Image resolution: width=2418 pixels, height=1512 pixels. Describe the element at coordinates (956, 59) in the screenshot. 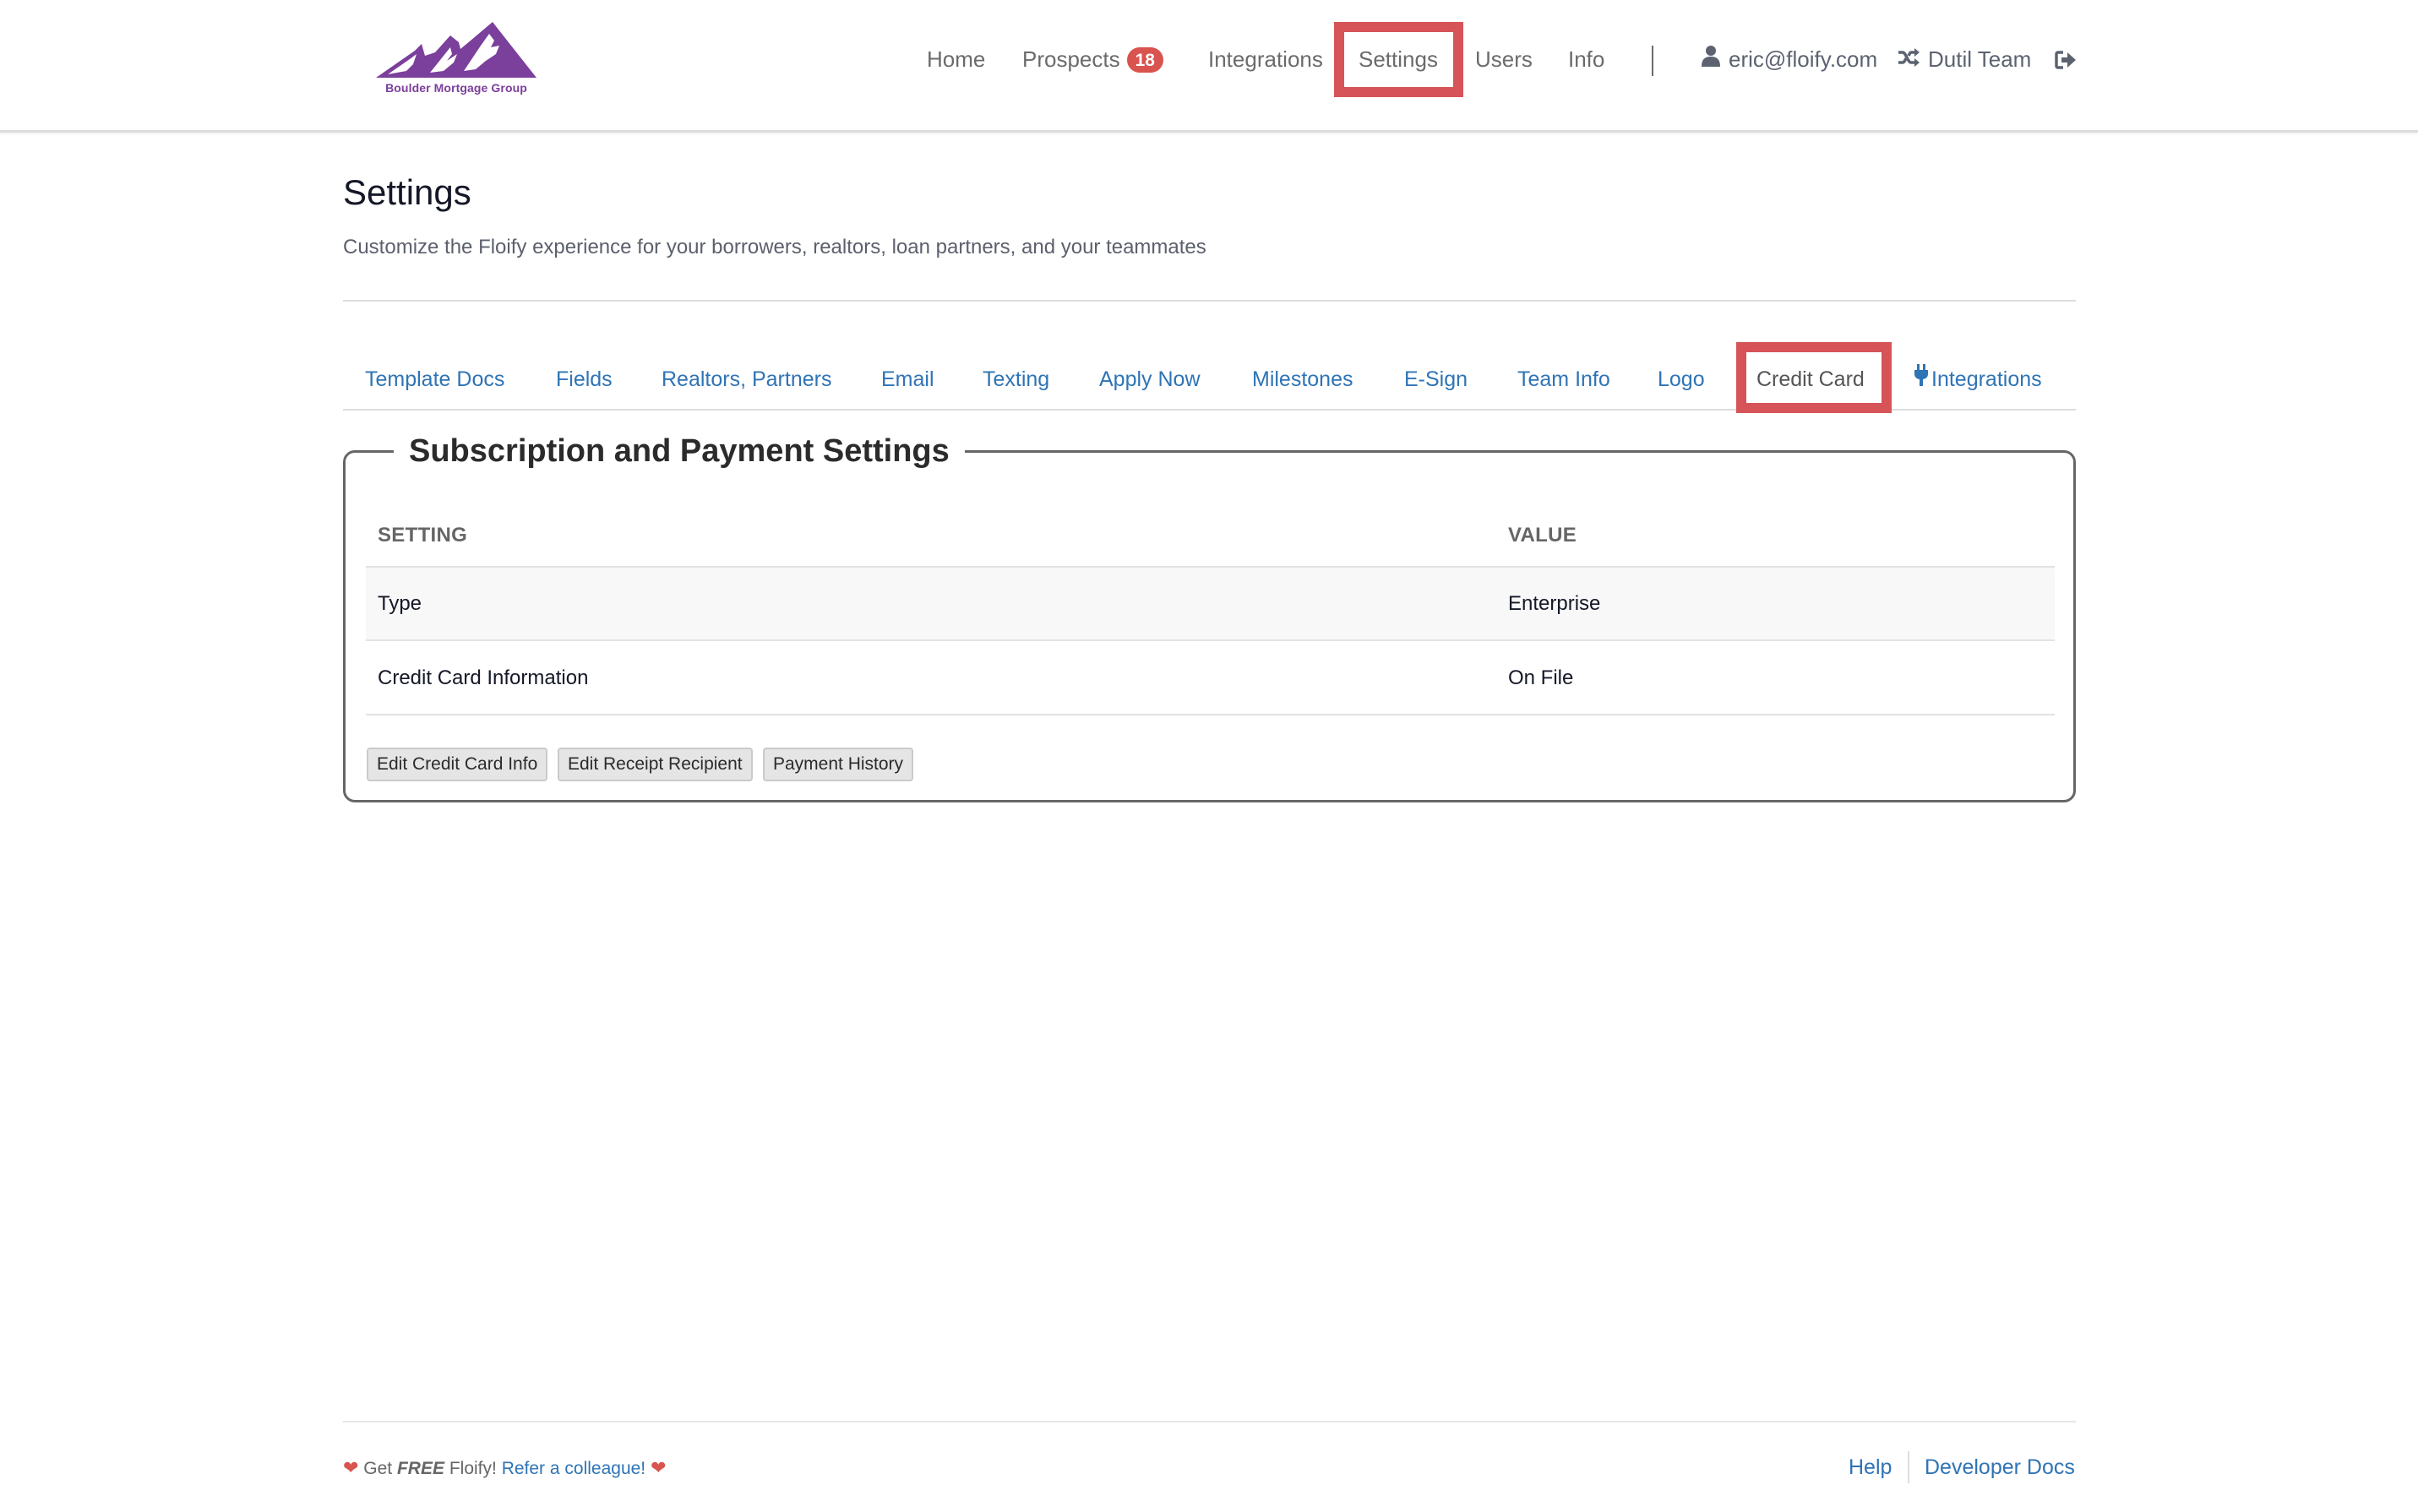

I see `nav-home: Home` at that location.